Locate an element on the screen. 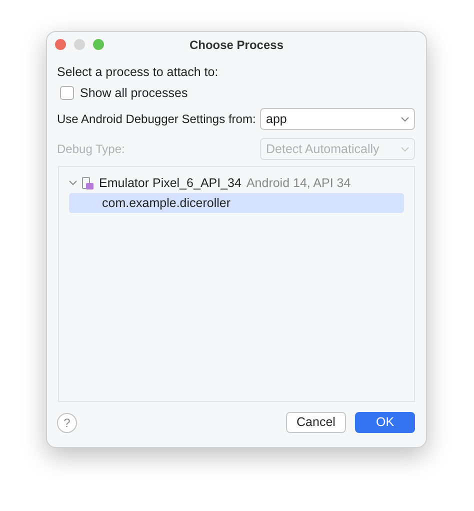 The height and width of the screenshot is (511, 474). dropdown: app is located at coordinates (337, 119).